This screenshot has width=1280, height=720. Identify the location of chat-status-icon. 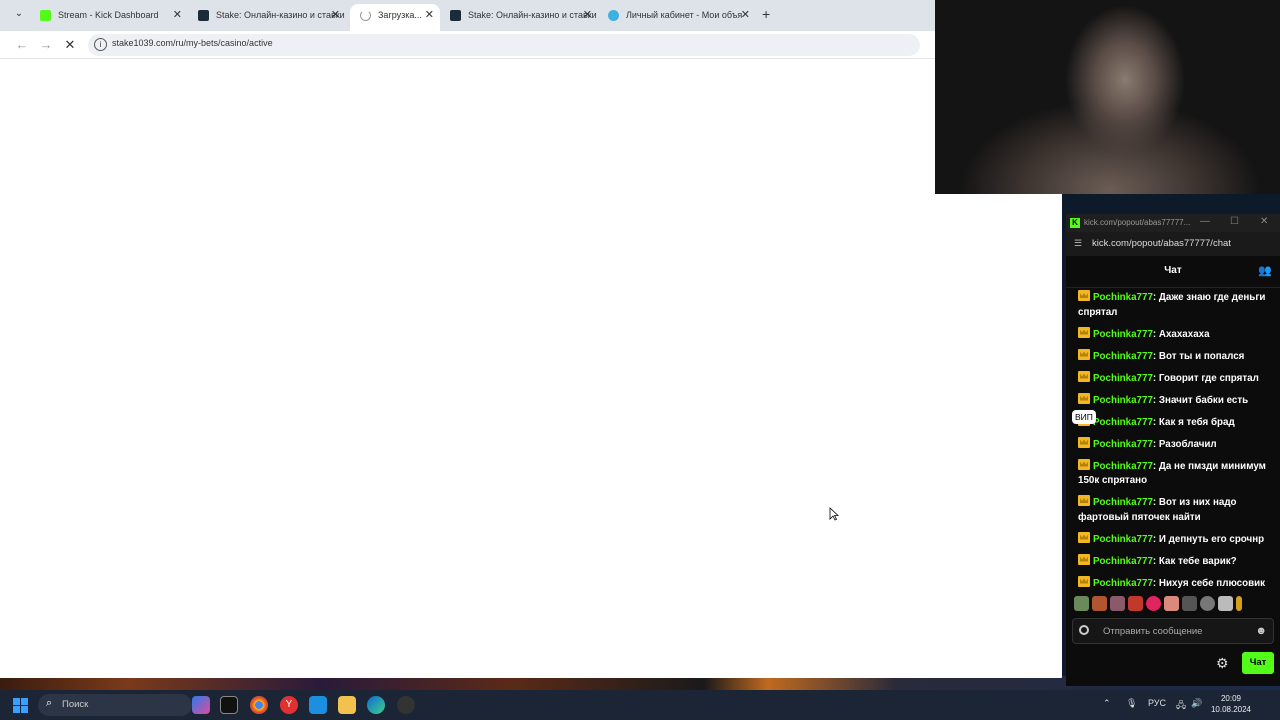
(1084, 630).